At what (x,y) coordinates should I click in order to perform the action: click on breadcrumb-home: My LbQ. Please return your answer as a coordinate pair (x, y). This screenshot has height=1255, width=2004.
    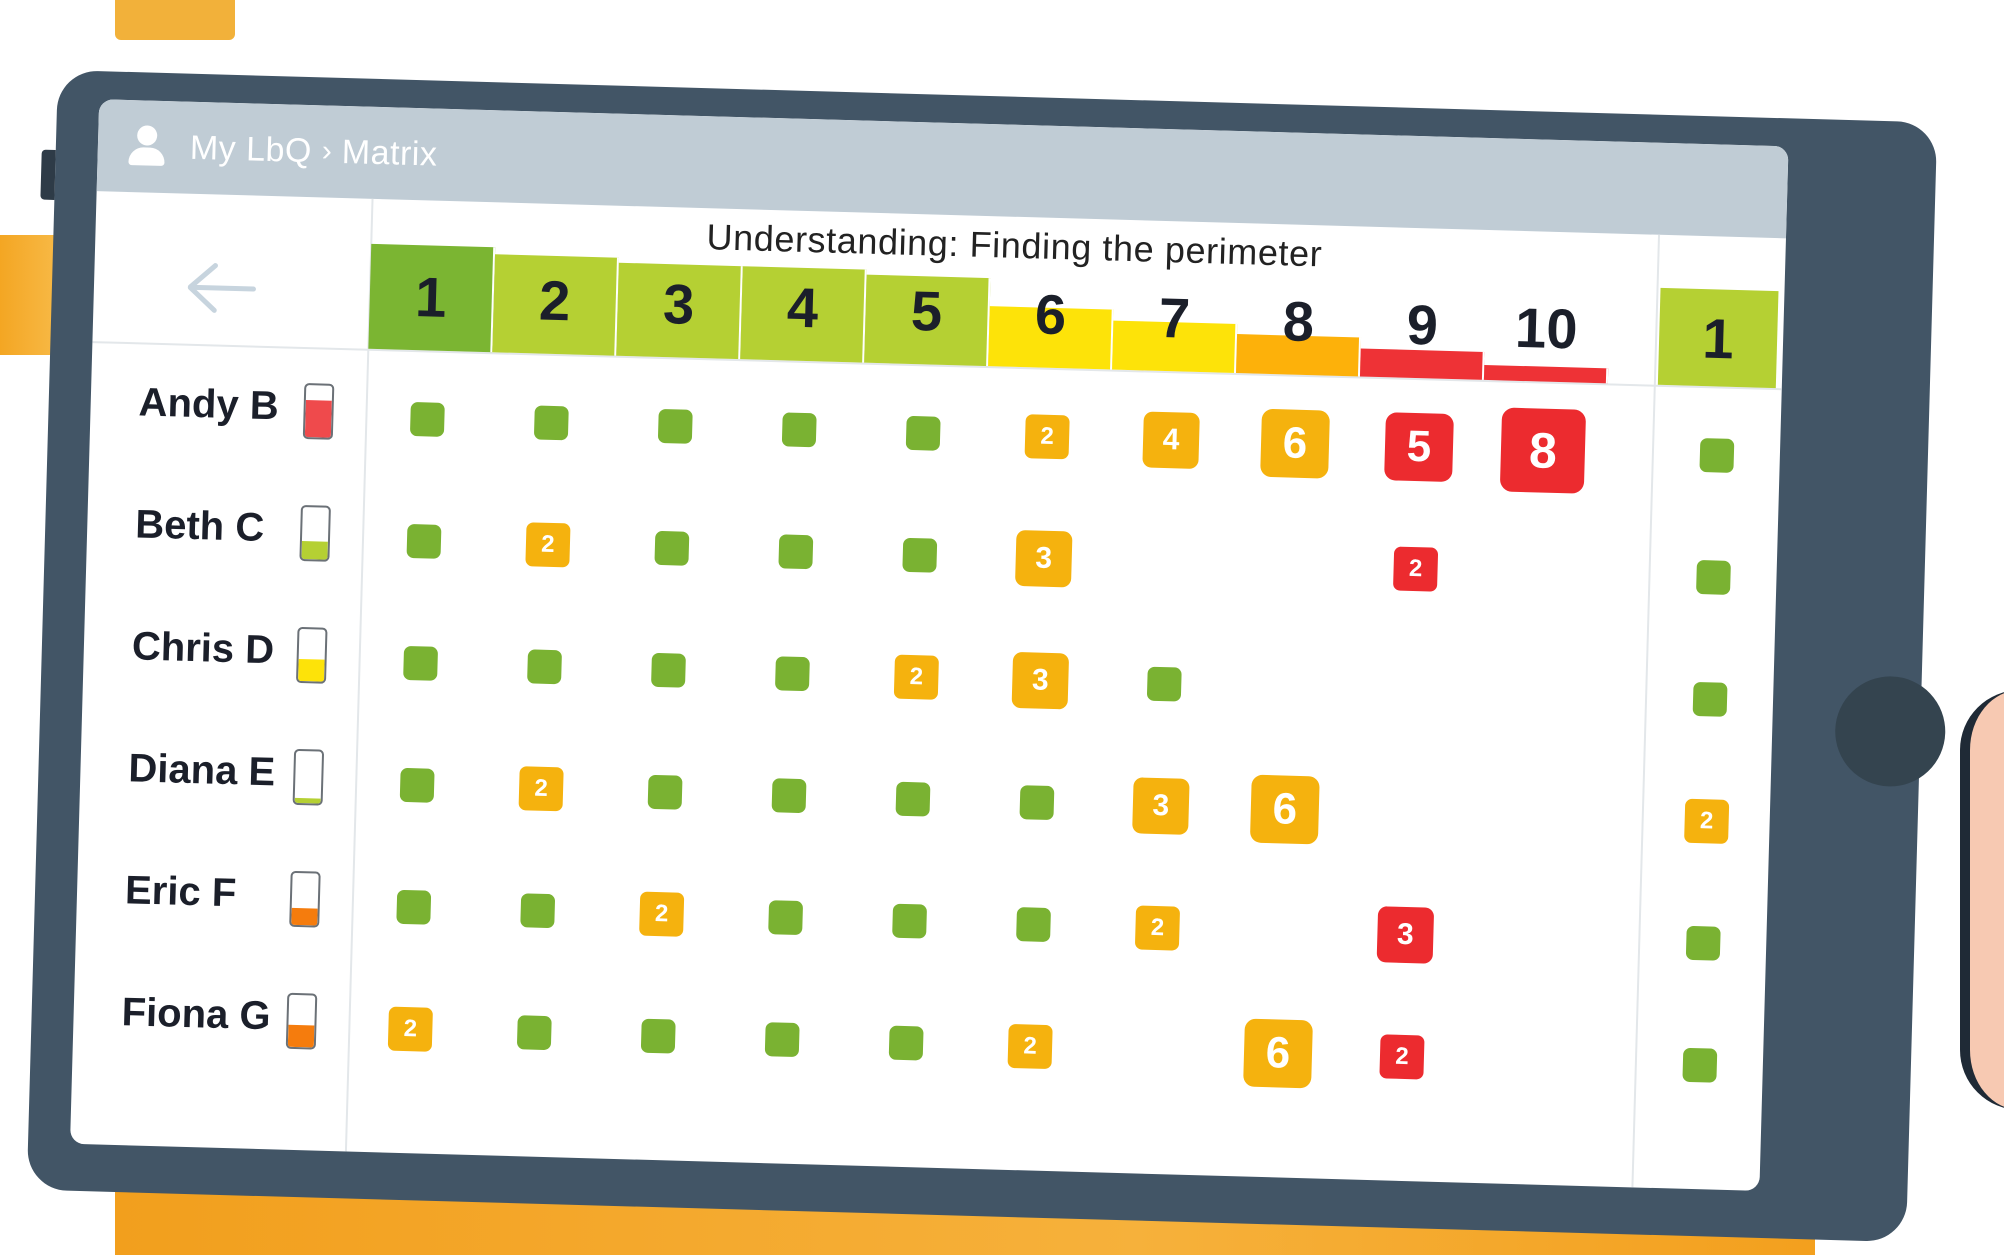
    Looking at the image, I should click on (250, 149).